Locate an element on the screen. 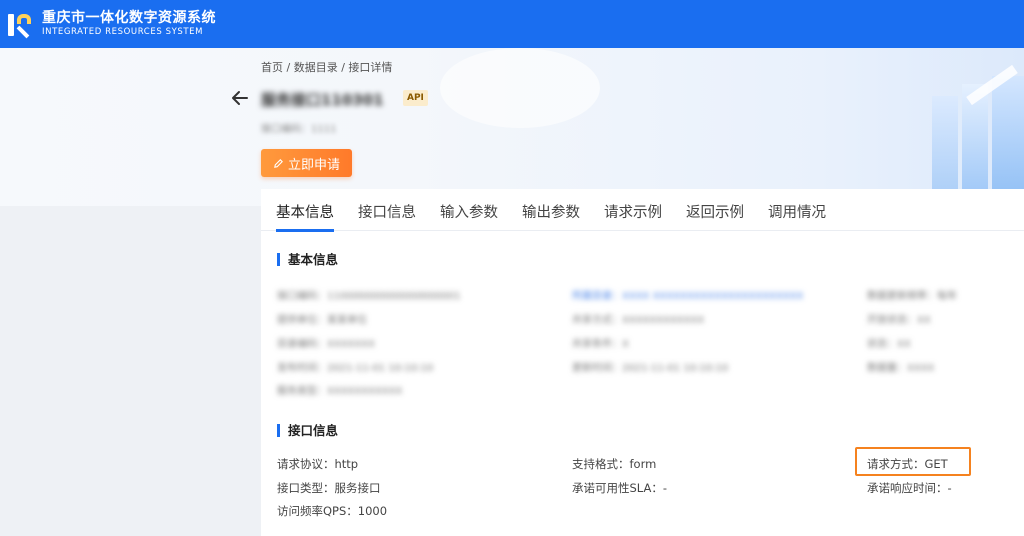 This screenshot has height=536, width=1024. brand-text: 重庆市一体化数字资源系统 INTEGRATED RESOURCES SYSTEM is located at coordinates (129, 23).